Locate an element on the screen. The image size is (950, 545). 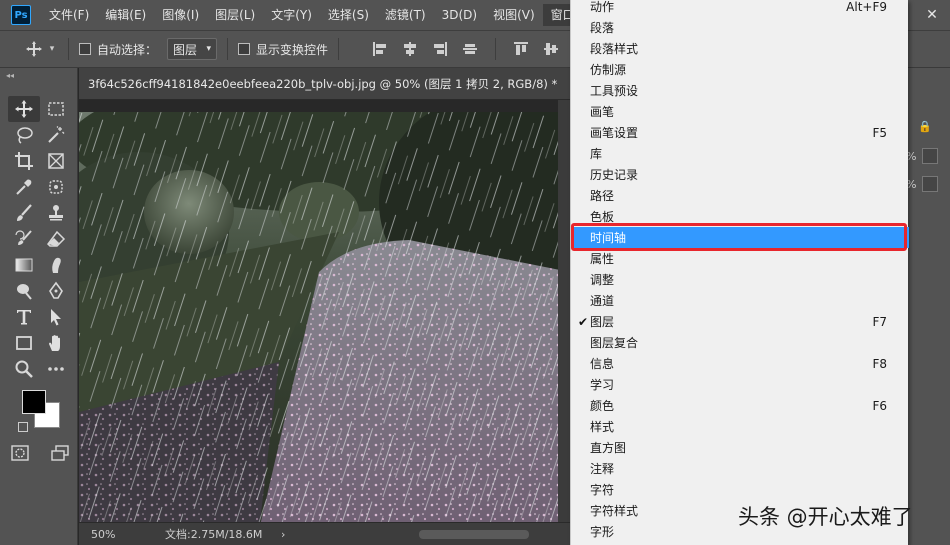
collapse-panel-icon: ◂◂ is located at coordinates (10, 75).